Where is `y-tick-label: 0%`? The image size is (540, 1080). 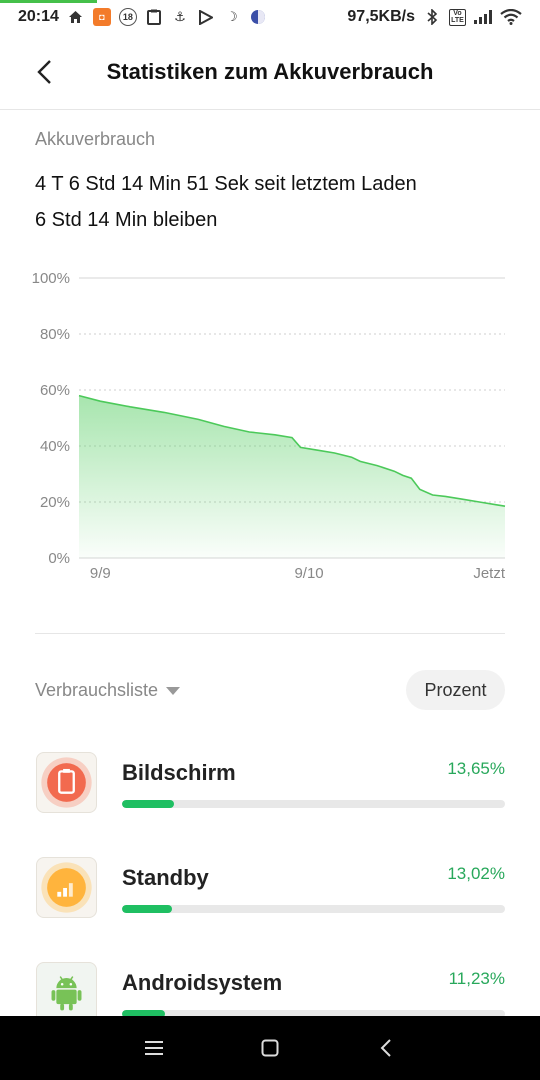
y-tick-label: 0% is located at coordinates (59, 558).